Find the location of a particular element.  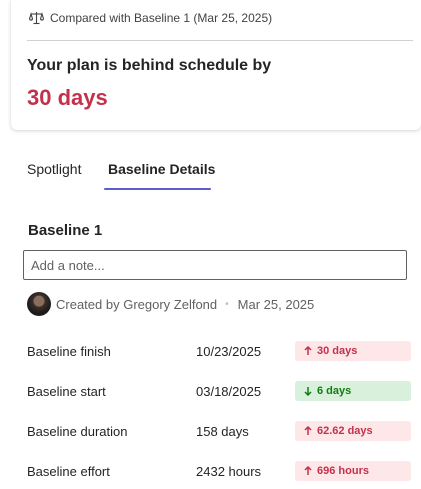

tab-spotlight: Spotlight is located at coordinates (54, 169).